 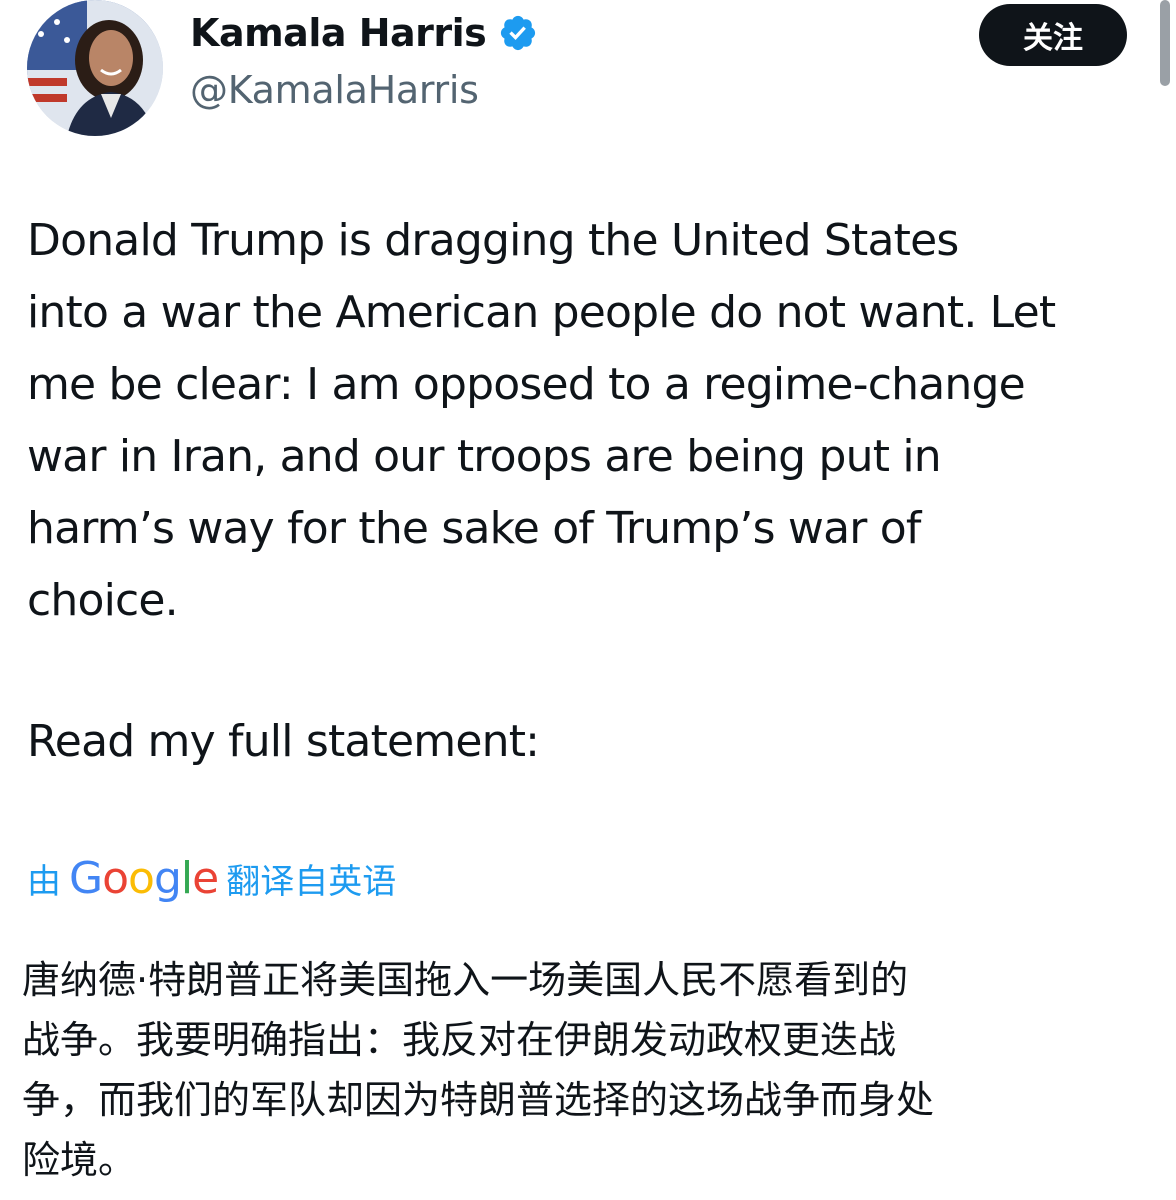 What do you see at coordinates (459, 1040) in the screenshot?
I see `translated-line: 战争。我要明确指出：我反对在伊朗发动政权更迭战` at bounding box center [459, 1040].